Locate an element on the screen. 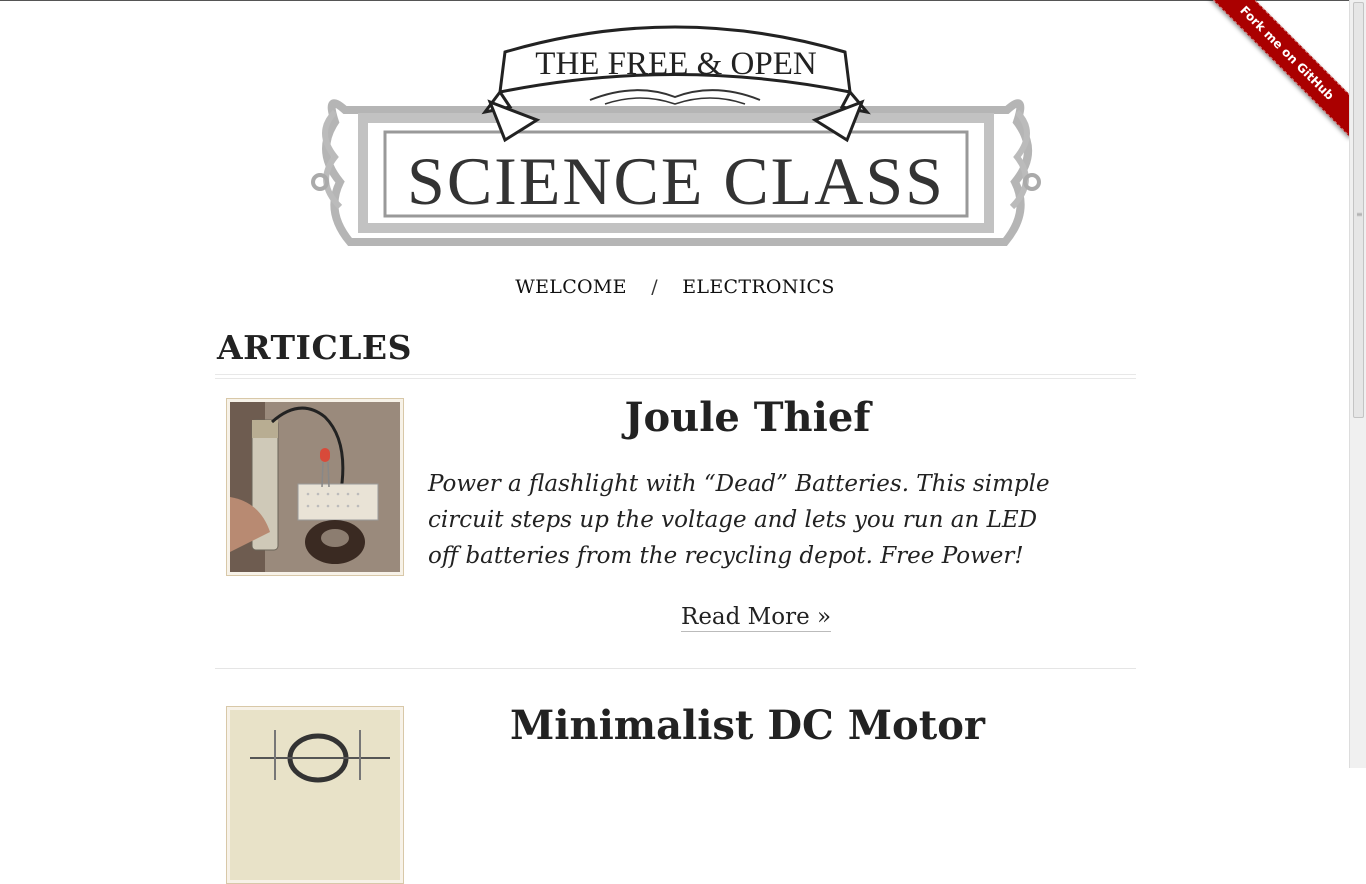  scrollbar-thumb: ≡ is located at coordinates (1358, 210).